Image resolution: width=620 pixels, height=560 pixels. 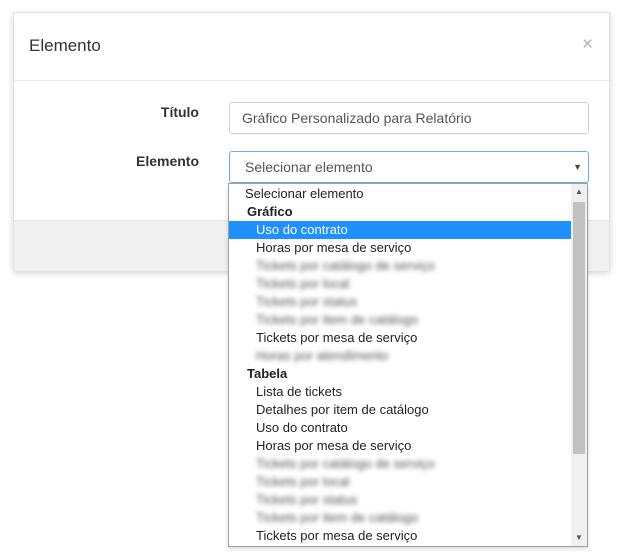 I want to click on option-label: Selecionar elemento, so click(x=304, y=193).